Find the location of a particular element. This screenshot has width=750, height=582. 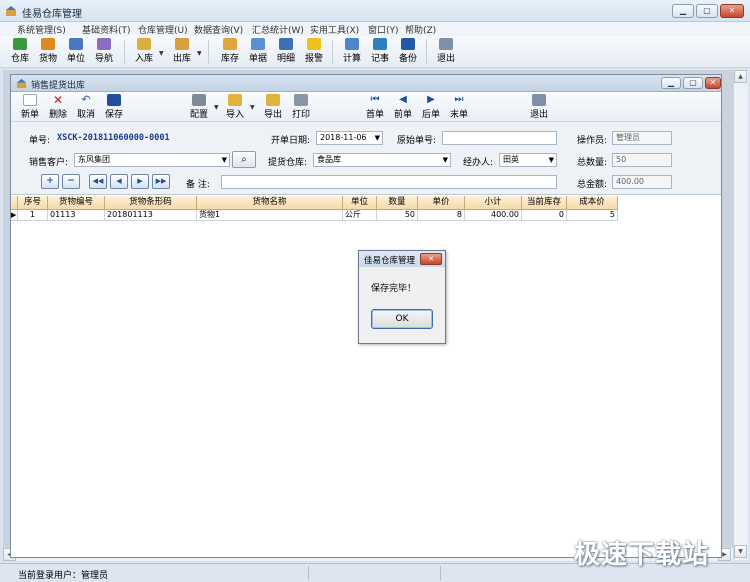

row-last-button: ▶▶ is located at coordinates (161, 181).